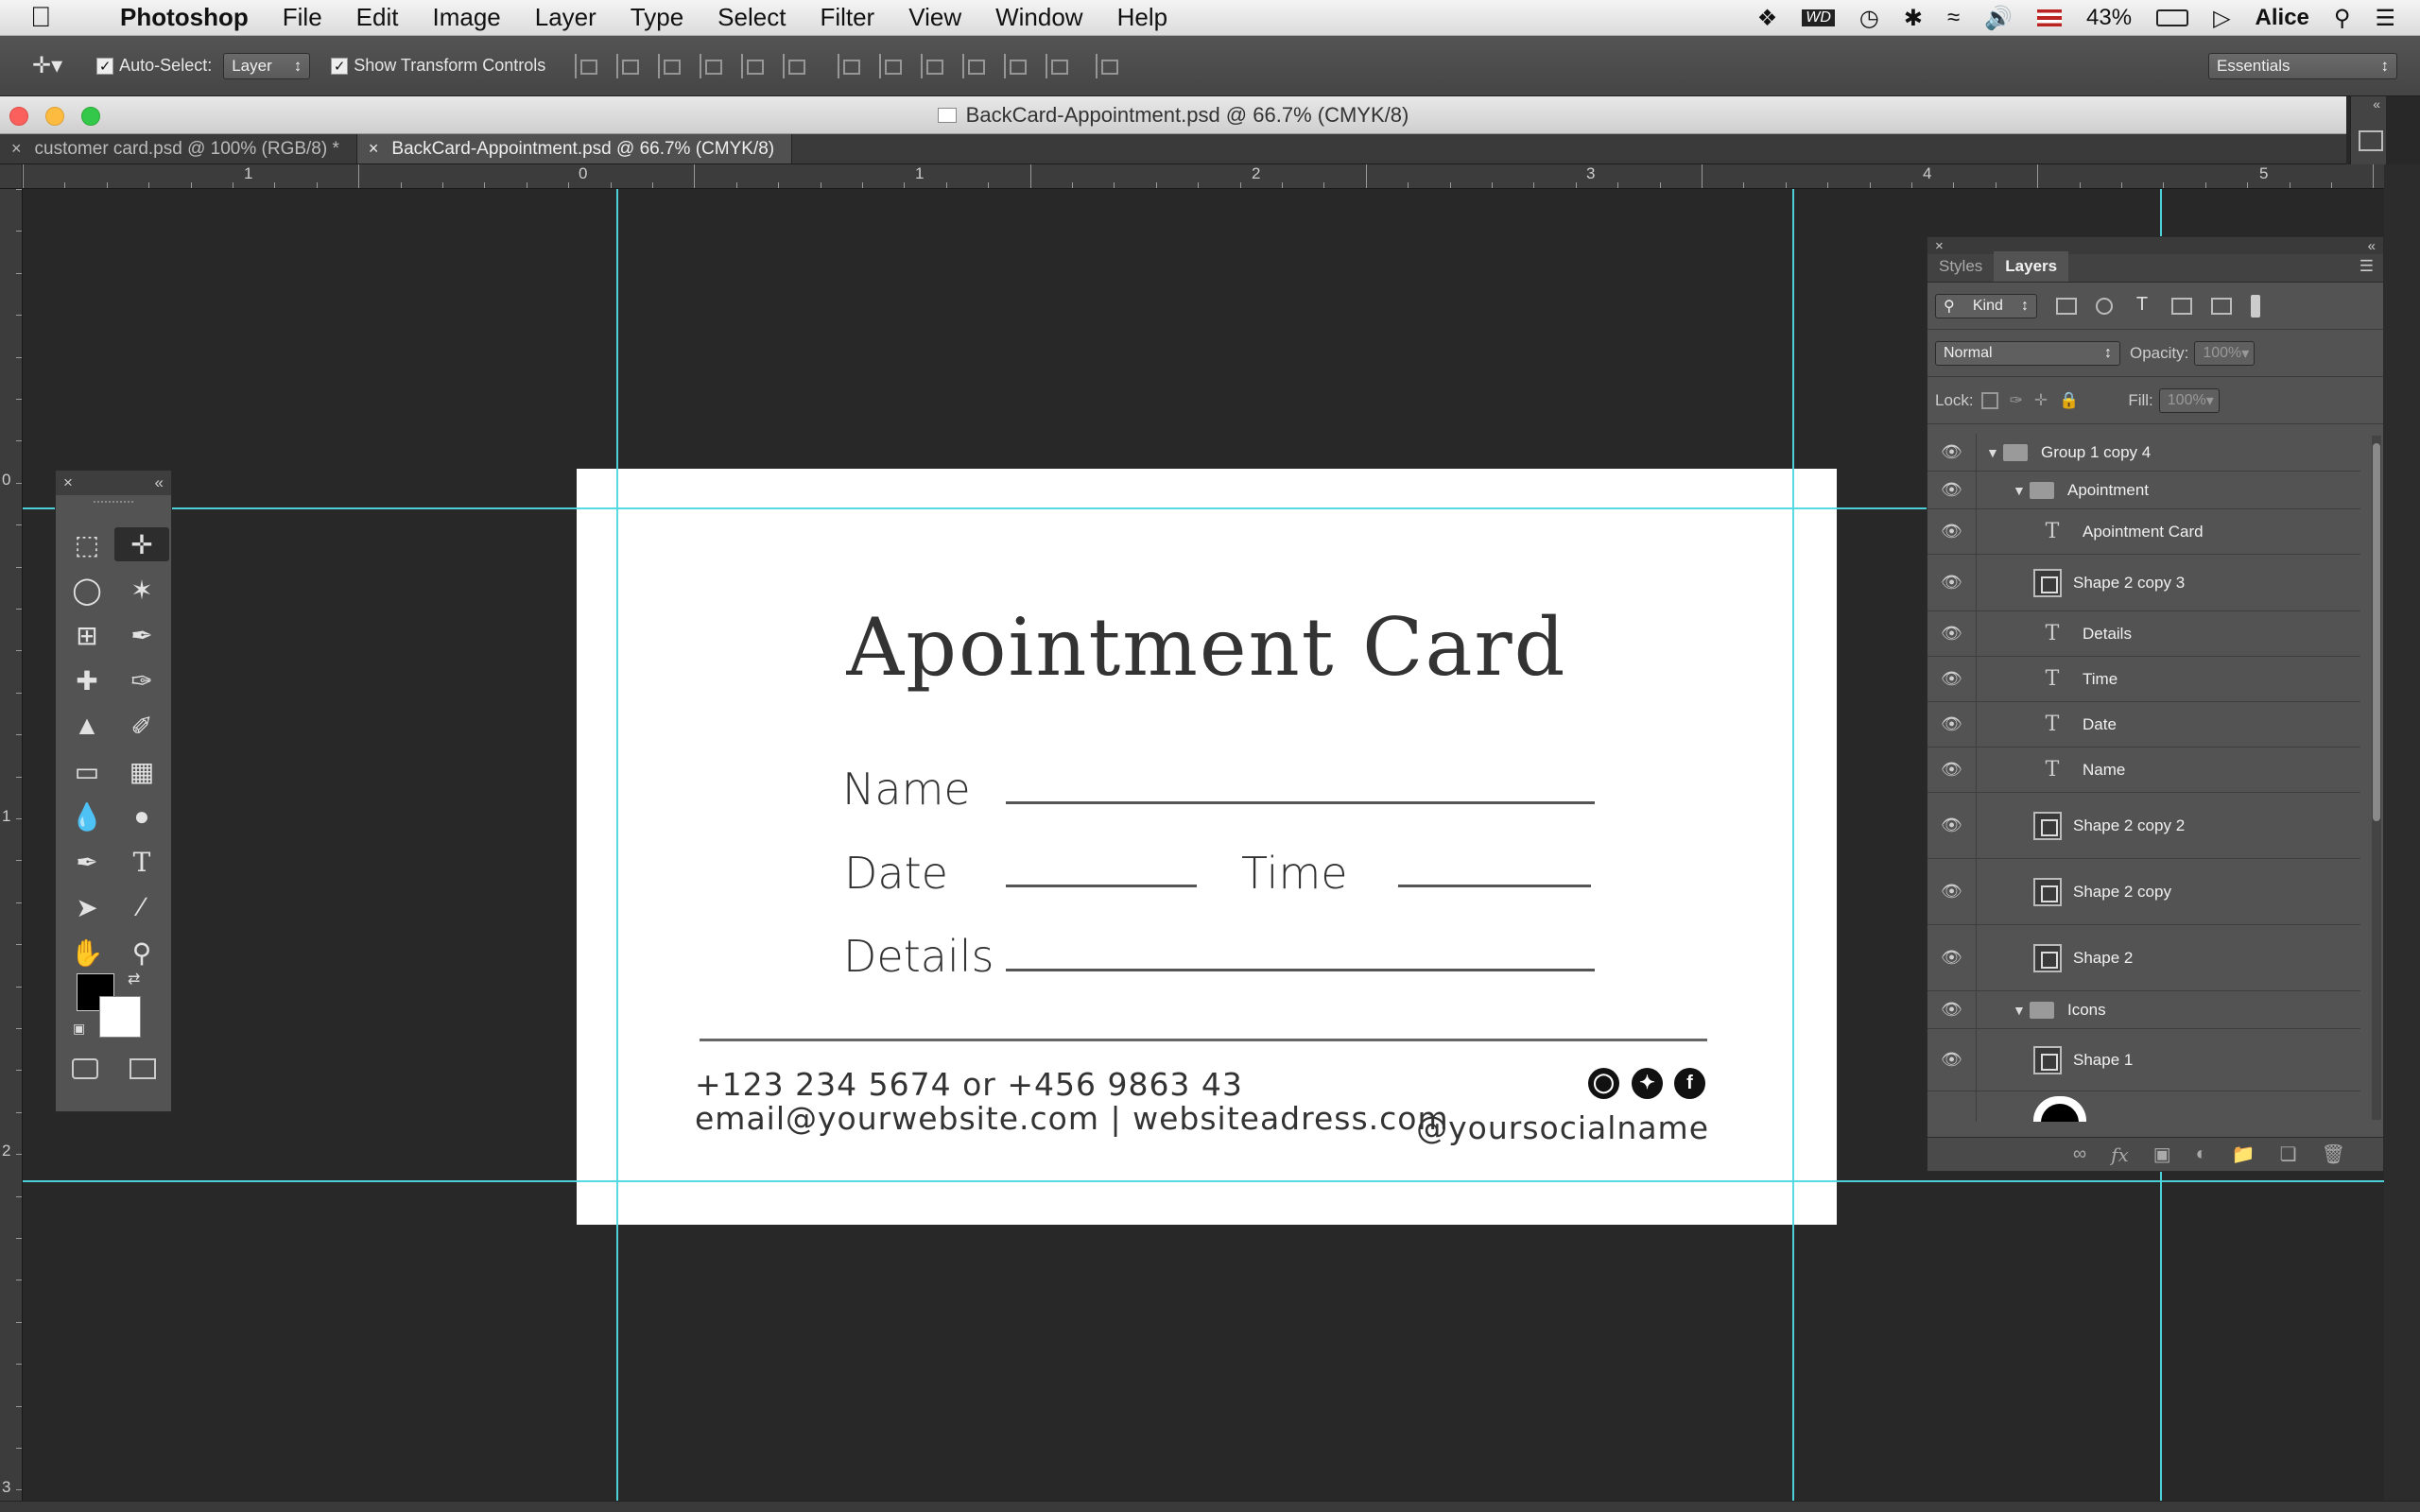  Describe the element at coordinates (891, 65) in the screenshot. I see `distribute-vcenter-icon` at that location.